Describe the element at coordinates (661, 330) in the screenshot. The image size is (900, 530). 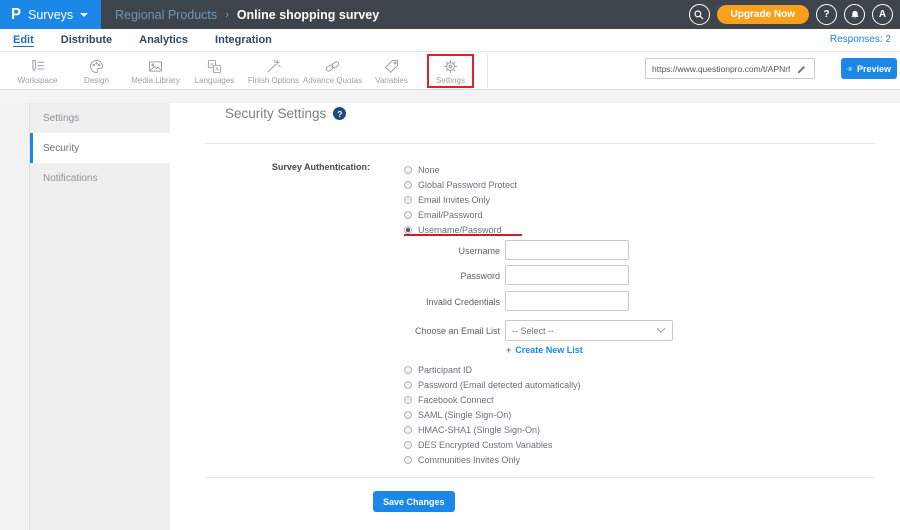
I see `chevron-down-icon` at that location.